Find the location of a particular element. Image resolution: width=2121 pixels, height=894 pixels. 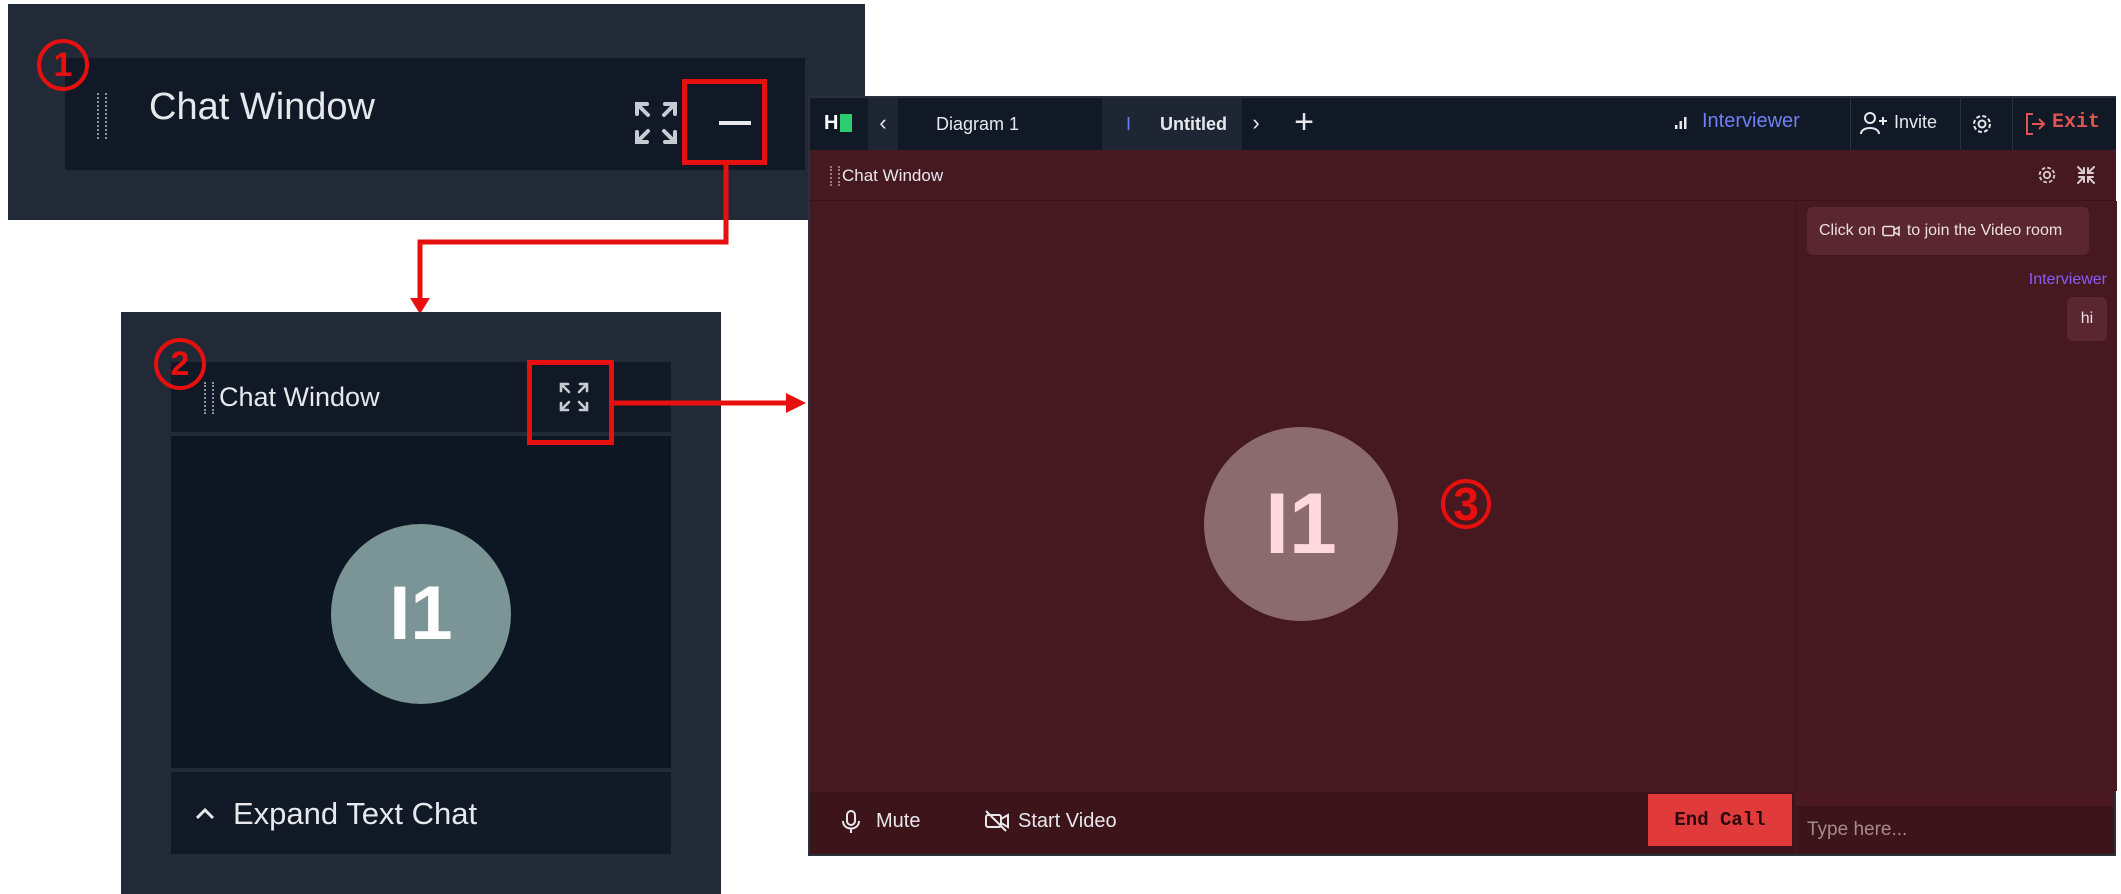

video-area: I1 is located at coordinates (421, 602).